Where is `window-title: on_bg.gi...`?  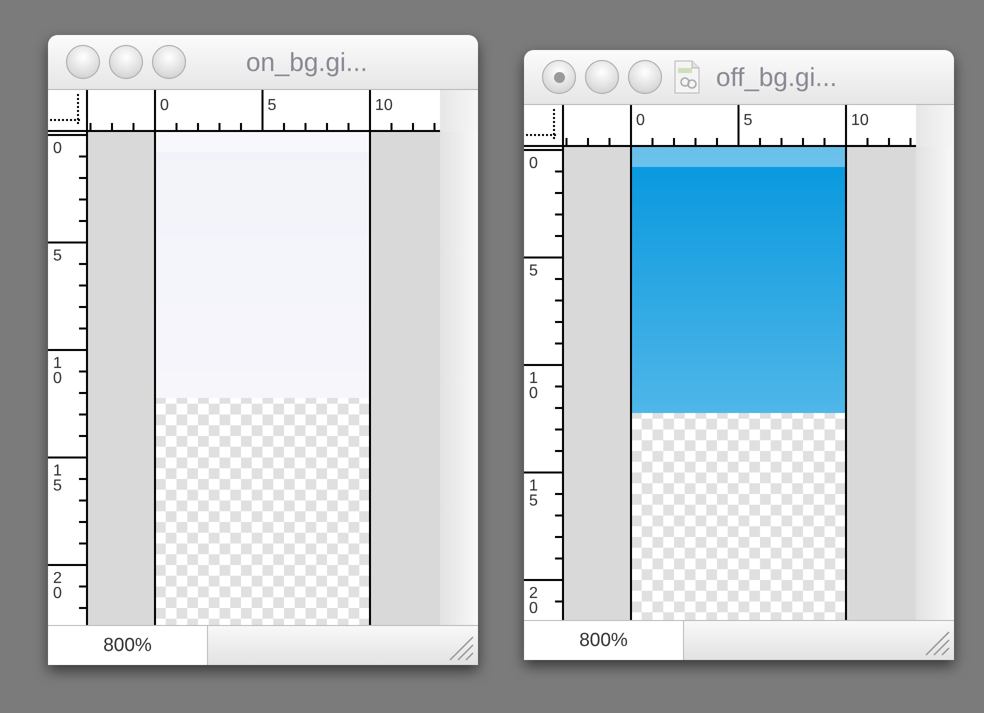 window-title: on_bg.gi... is located at coordinates (307, 62).